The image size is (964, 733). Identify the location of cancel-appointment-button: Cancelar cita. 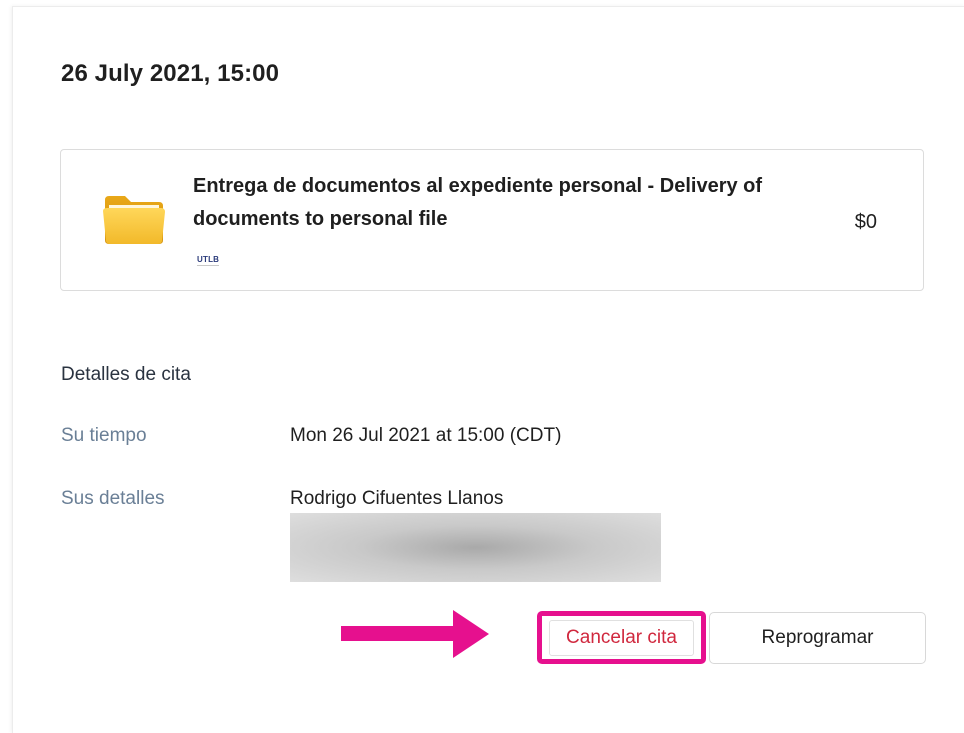
(621, 638).